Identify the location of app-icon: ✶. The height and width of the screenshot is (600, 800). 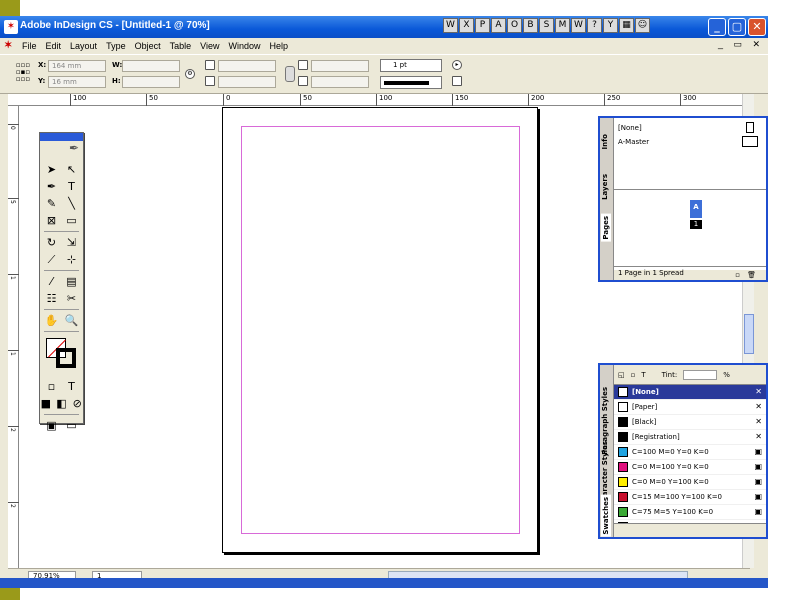
(11, 27).